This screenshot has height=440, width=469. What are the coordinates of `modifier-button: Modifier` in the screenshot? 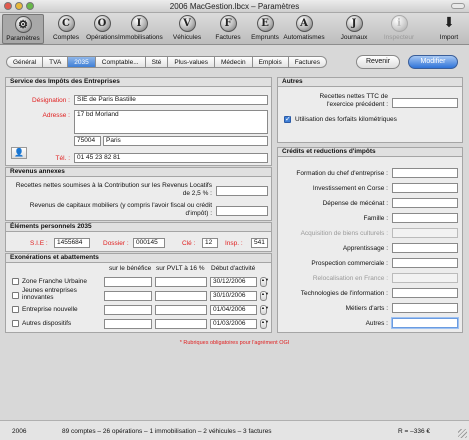 It's located at (433, 62).